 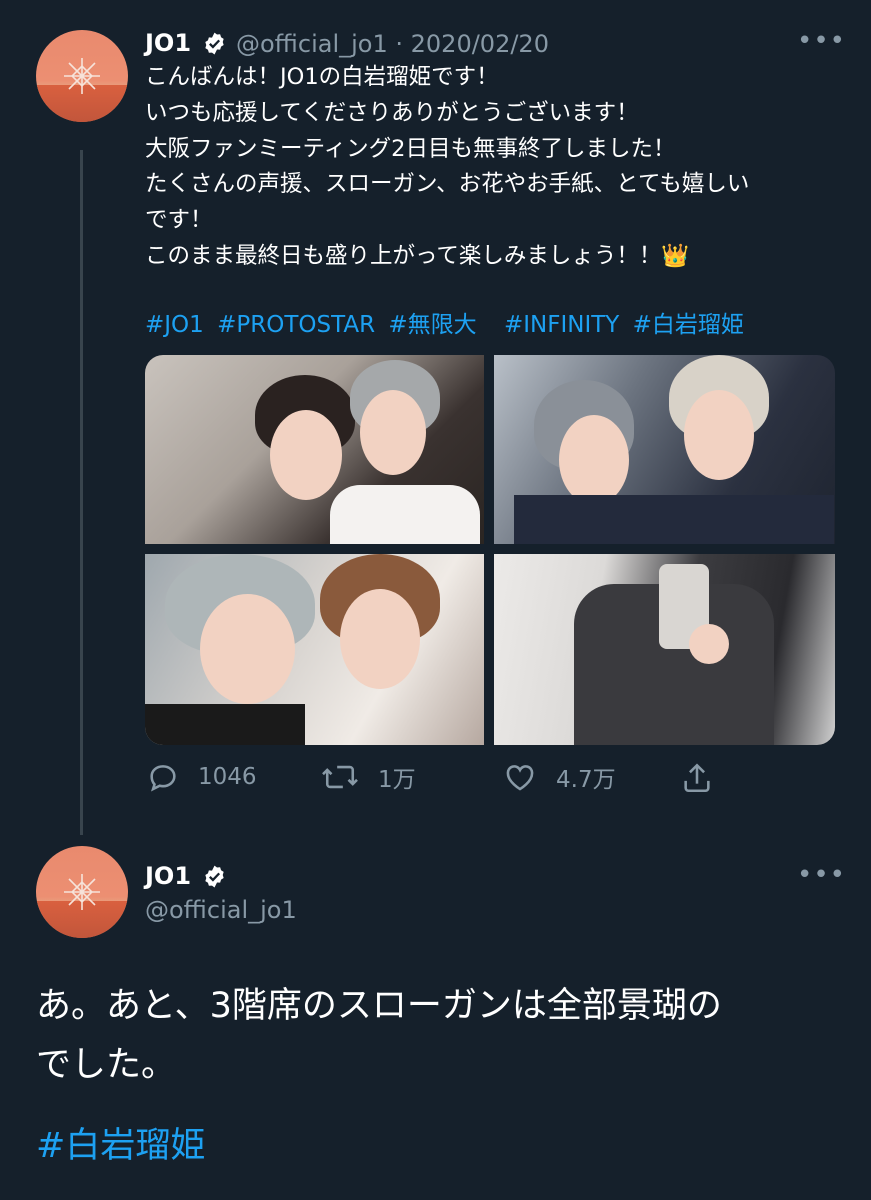 What do you see at coordinates (417, 255) in the screenshot?
I see `tweet-line: このまま最終日も盛り上がって楽しみましょう！！👑` at bounding box center [417, 255].